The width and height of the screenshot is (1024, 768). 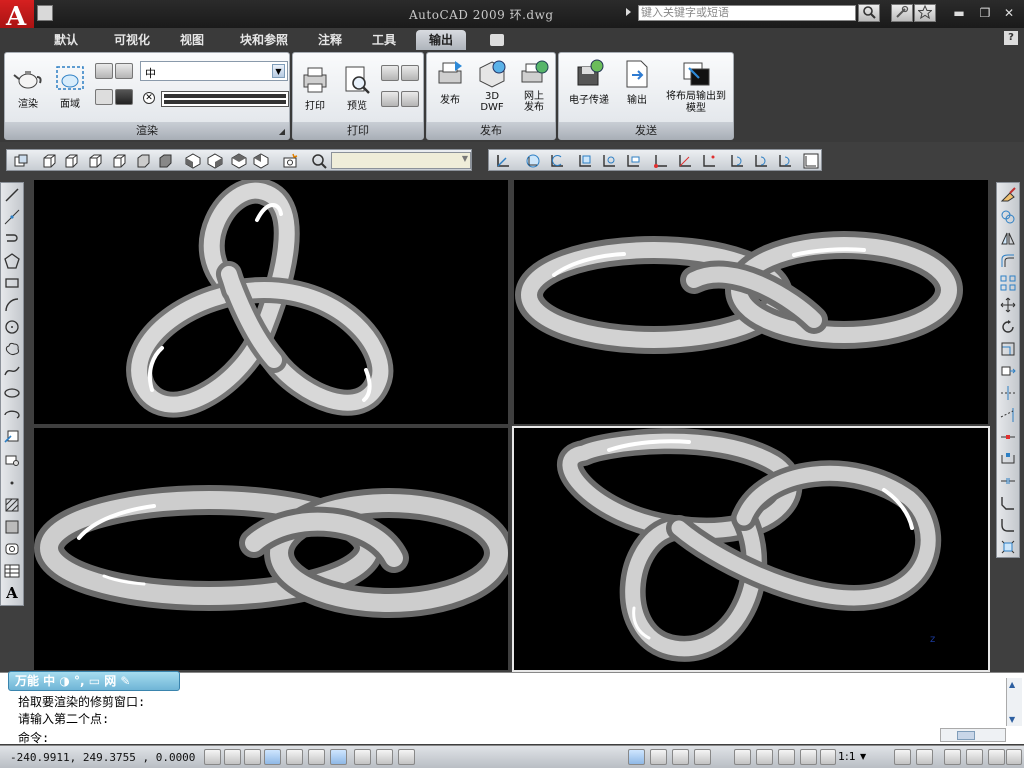 I want to click on ucs-icon, so click(x=503, y=161).